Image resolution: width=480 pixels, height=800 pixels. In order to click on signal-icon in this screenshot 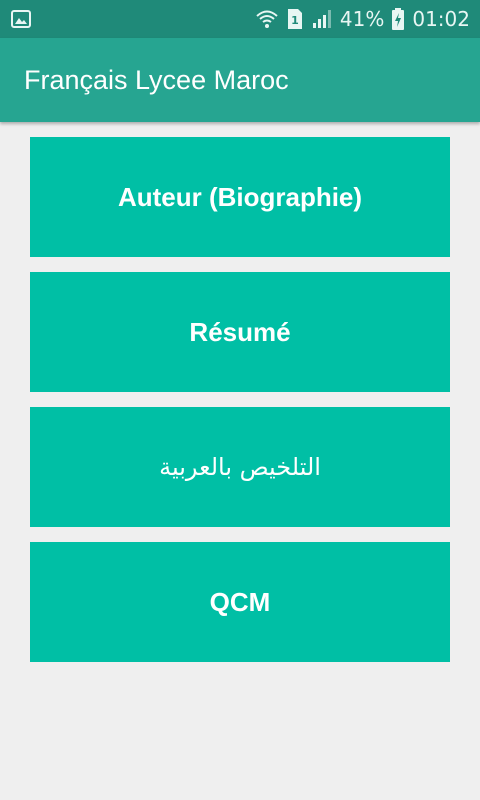, I will do `click(322, 19)`.